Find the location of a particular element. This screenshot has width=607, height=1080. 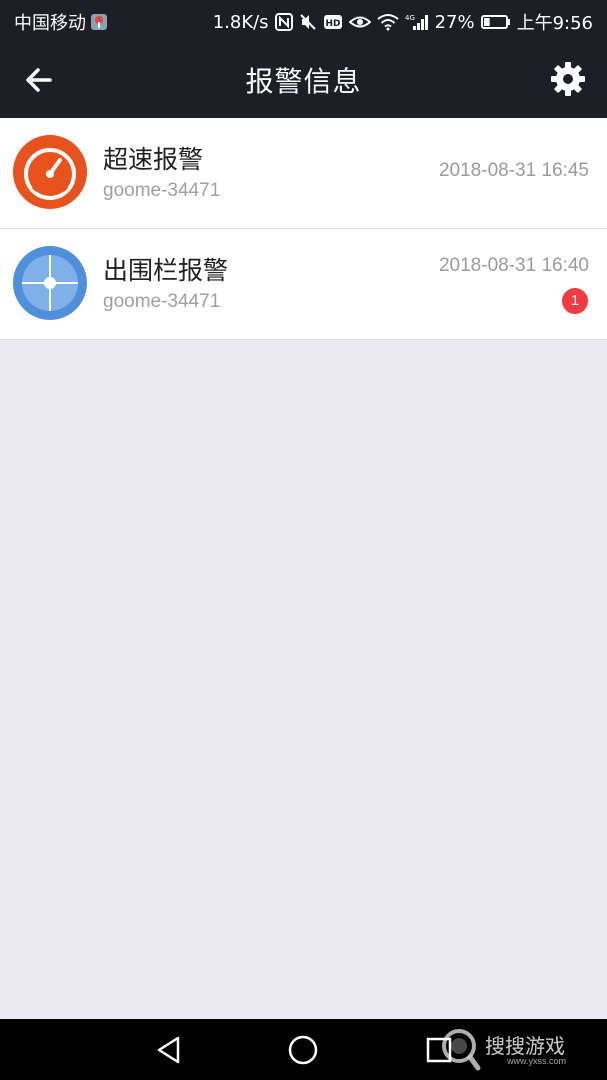

gear-icon is located at coordinates (568, 79).